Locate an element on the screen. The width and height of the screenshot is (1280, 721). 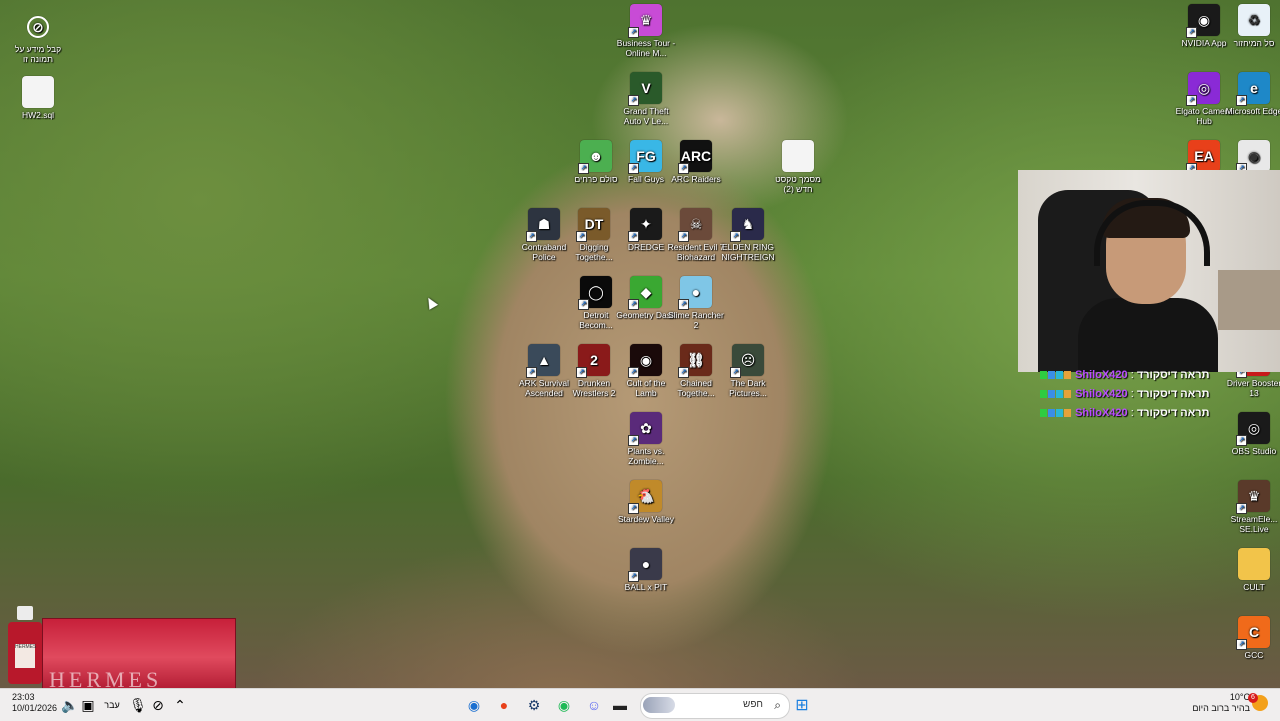
desktop-icon-label: BALL x PIT is located at coordinates (646, 587).